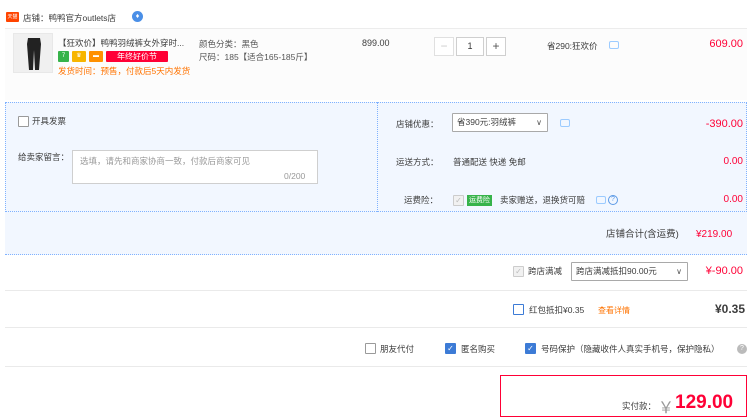 This screenshot has height=417, width=749. What do you see at coordinates (614, 311) in the screenshot?
I see `red-packet-details-link: 查看详情` at bounding box center [614, 311].